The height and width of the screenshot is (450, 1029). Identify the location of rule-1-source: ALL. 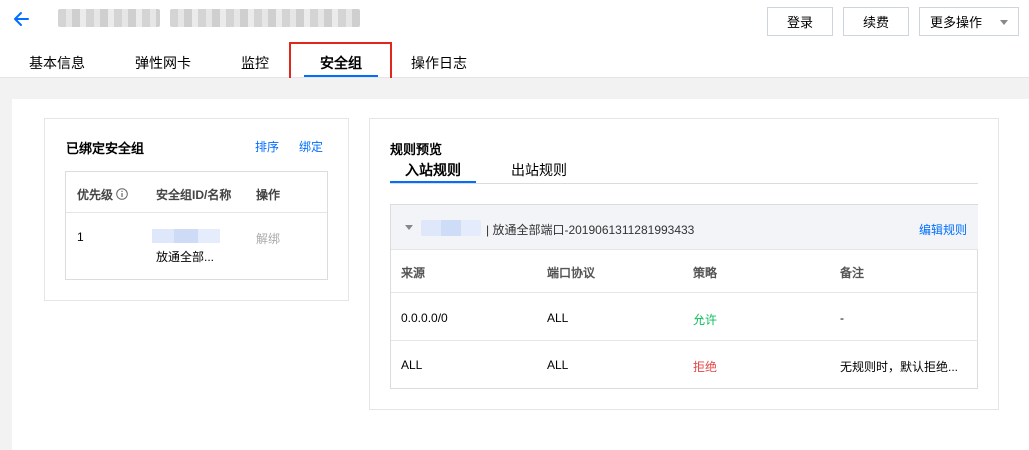
(412, 365).